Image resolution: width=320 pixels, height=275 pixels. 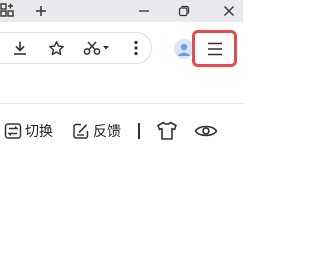 I want to click on main-menu-button, so click(x=214, y=48).